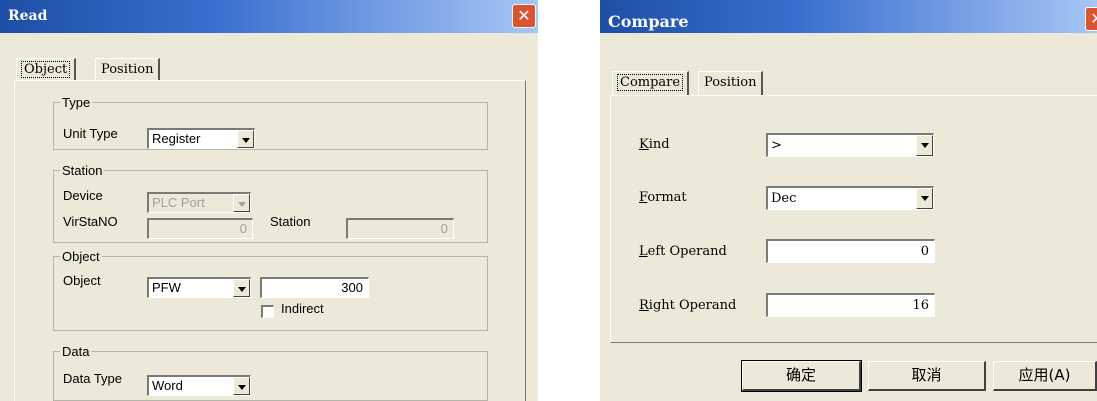 The image size is (1097, 401). Describe the element at coordinates (683, 251) in the screenshot. I see `left-operand-label: Left Operand` at that location.